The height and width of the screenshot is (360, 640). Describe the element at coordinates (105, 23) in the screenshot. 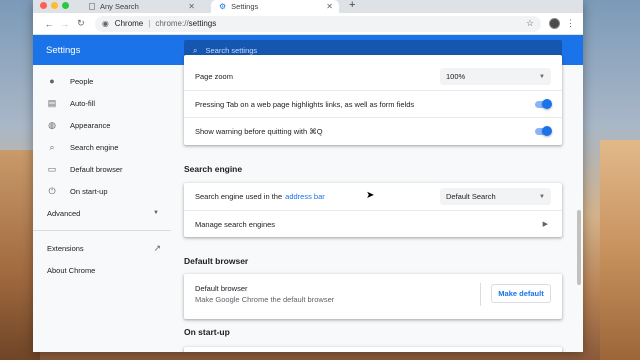

I see `chrome-site-icon: ◉` at that location.